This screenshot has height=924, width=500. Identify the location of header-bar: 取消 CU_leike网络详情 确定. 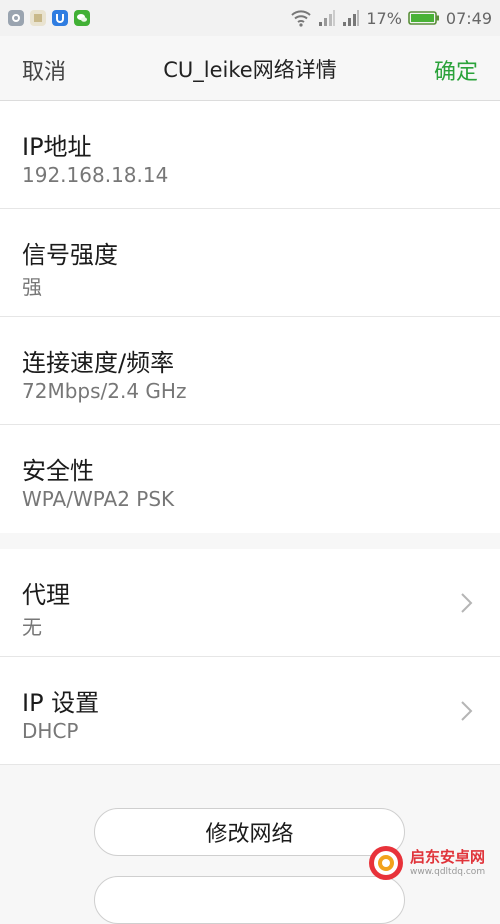
(250, 68).